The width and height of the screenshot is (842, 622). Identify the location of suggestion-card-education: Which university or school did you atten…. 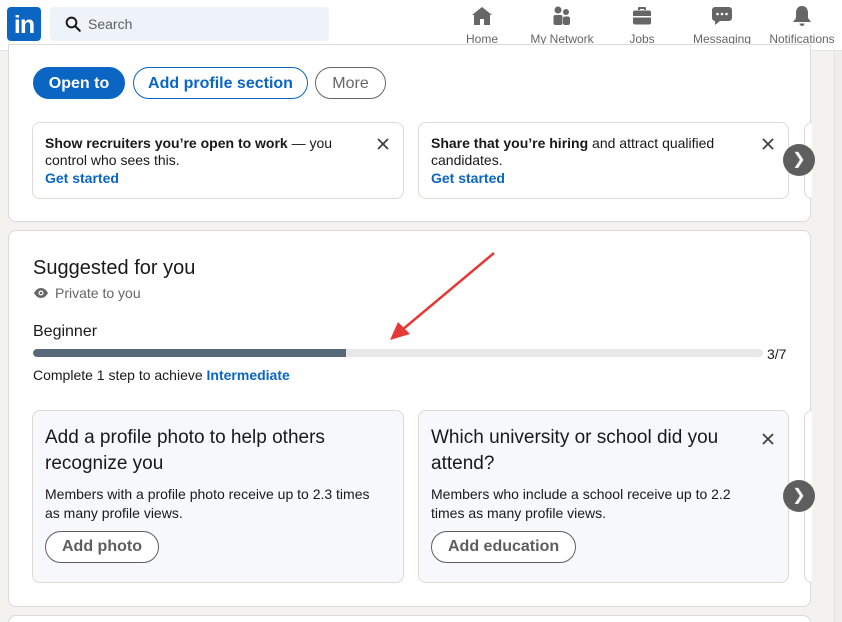
(603, 496).